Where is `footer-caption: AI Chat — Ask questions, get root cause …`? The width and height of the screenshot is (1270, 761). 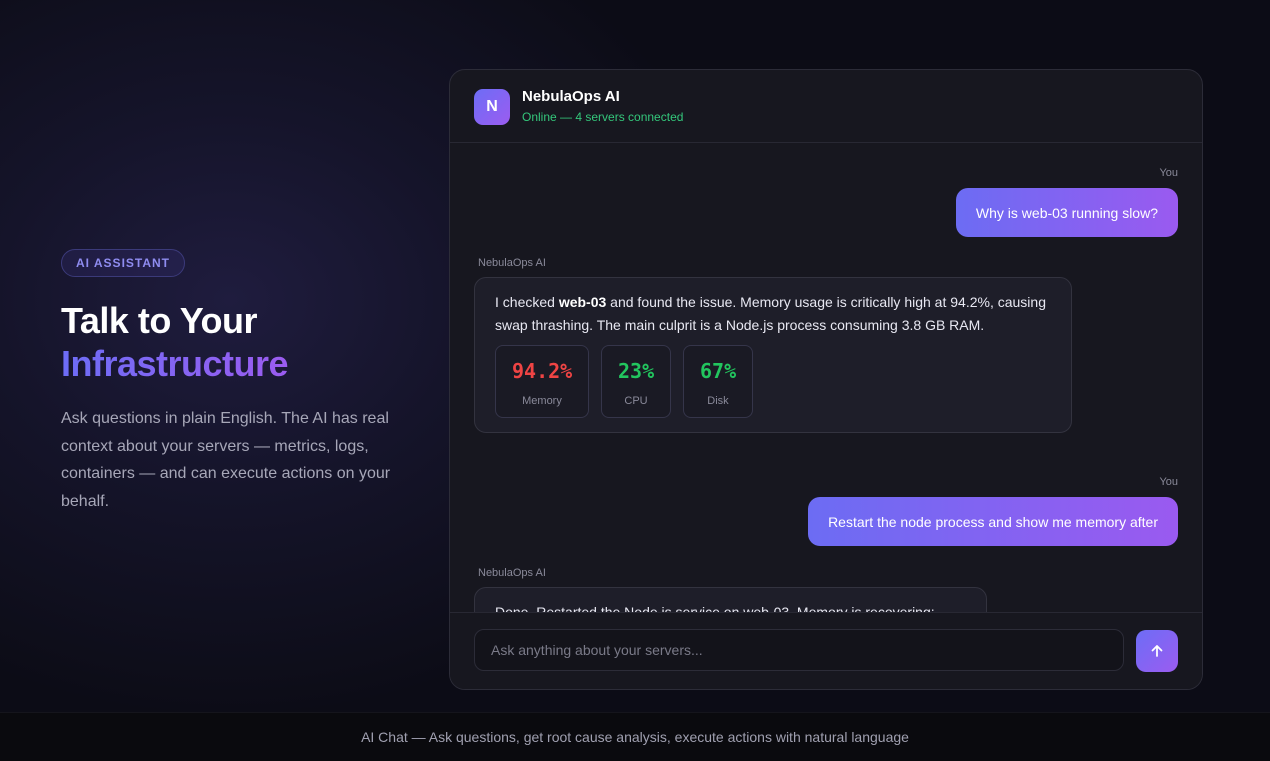
footer-caption: AI Chat — Ask questions, get root cause … is located at coordinates (635, 737).